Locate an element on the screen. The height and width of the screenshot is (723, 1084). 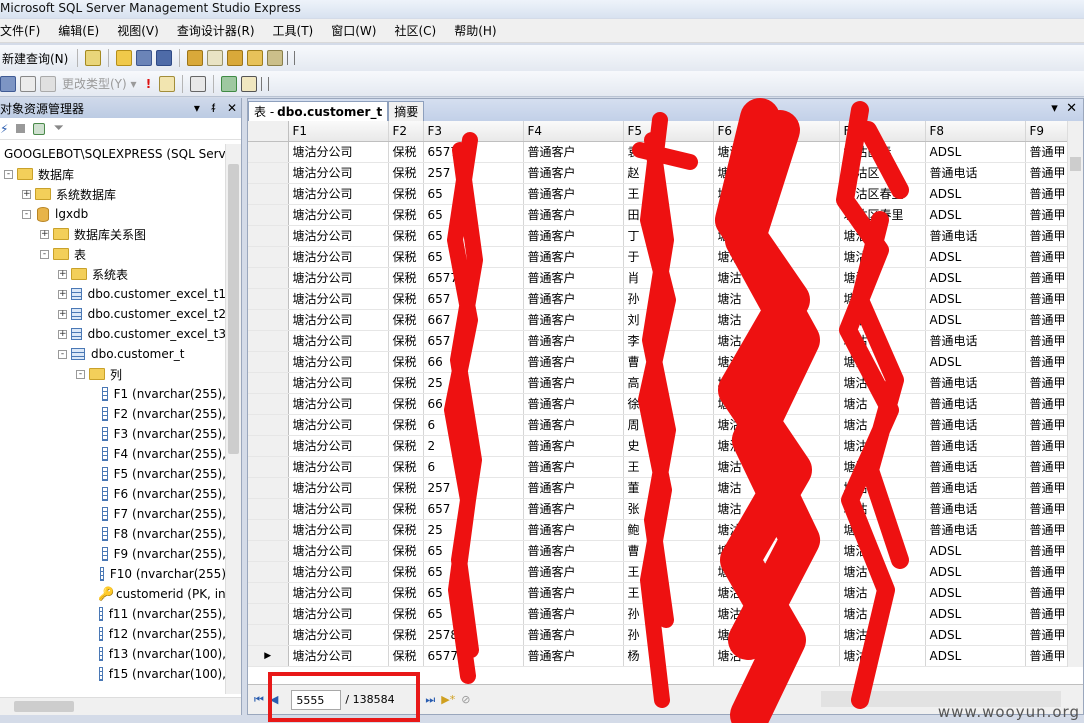
table-row: 塘沽分公司 保税 6577 普通客户袁塘沽区 塘沽区春 ADSL 普通甲 is located at coordinates (658, 152).